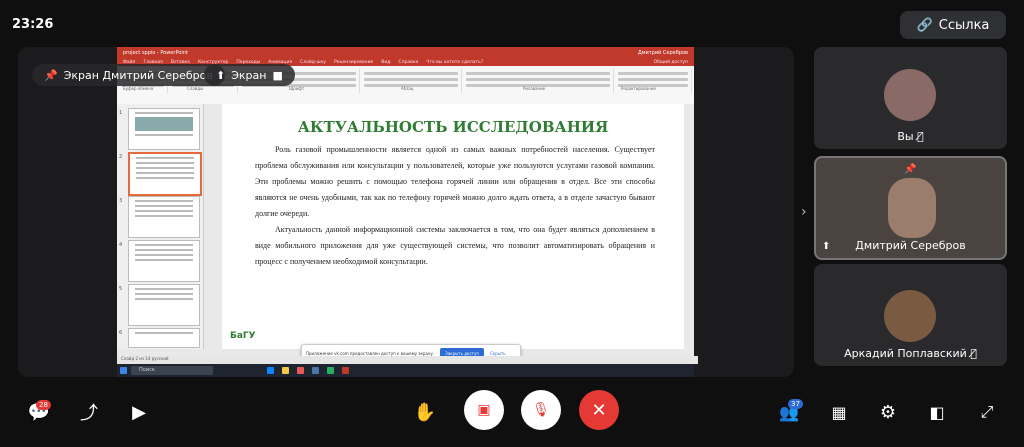 The width and height of the screenshot is (1024, 447). What do you see at coordinates (155, 52) in the screenshot?
I see `ppt-window-title: project sppio - PowerPoint` at bounding box center [155, 52].